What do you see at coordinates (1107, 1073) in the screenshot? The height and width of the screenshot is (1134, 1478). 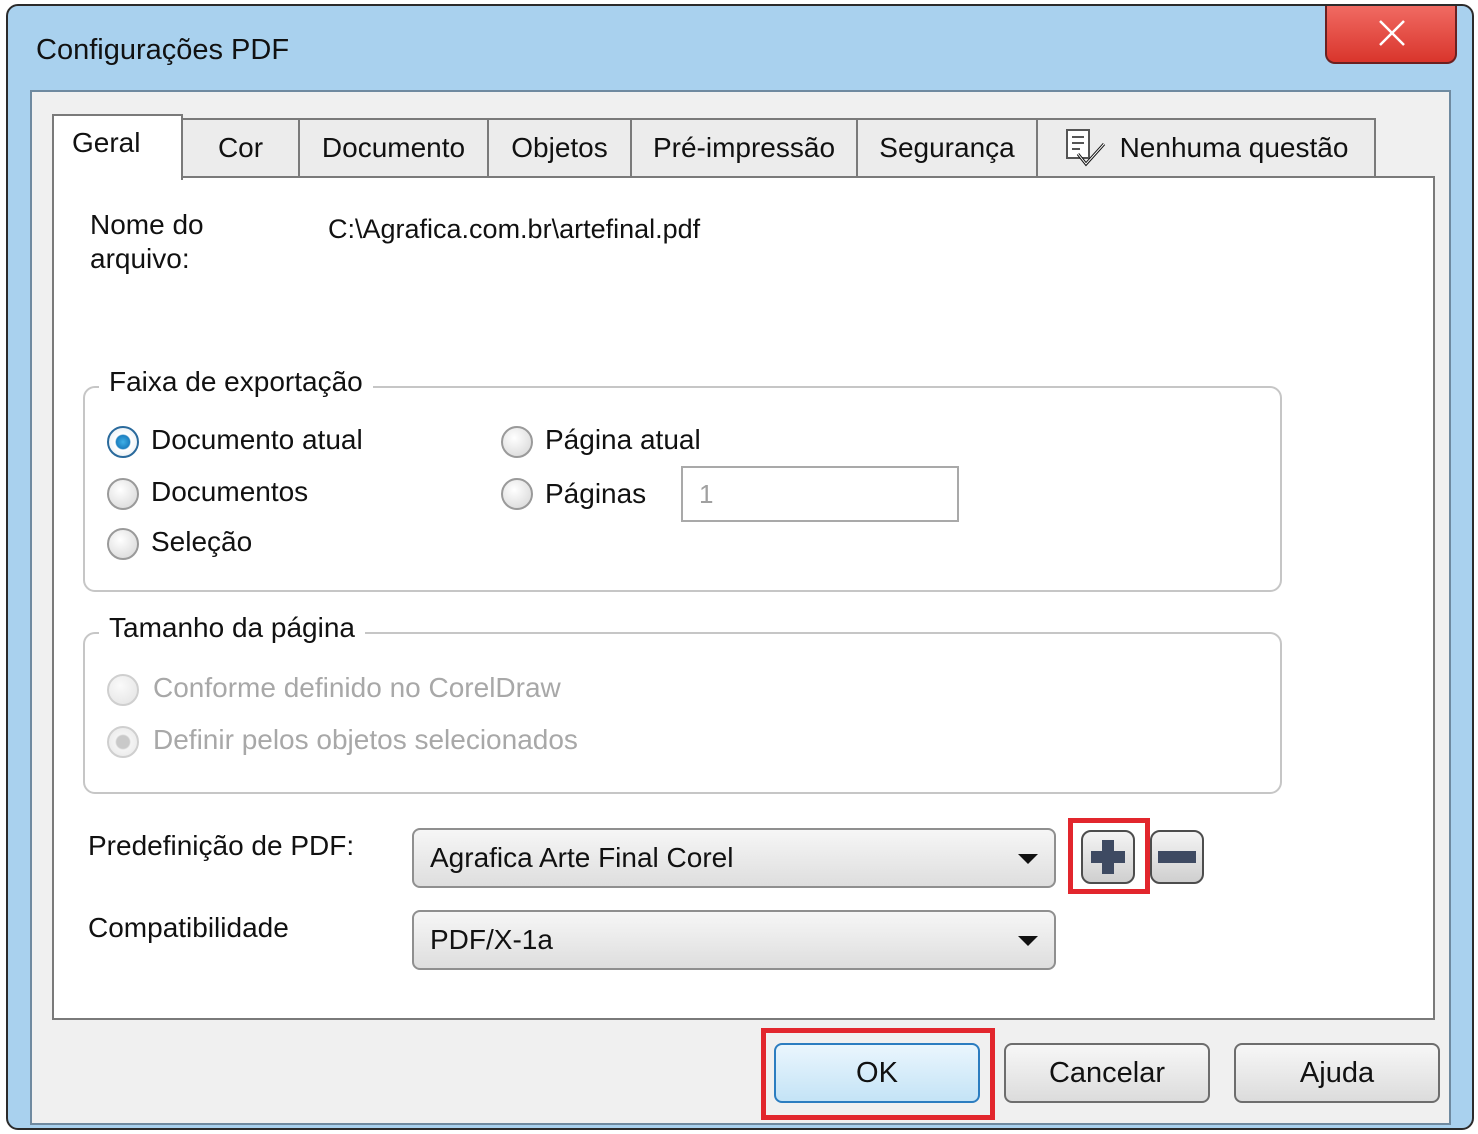 I see `cancel-button: Cancelar` at bounding box center [1107, 1073].